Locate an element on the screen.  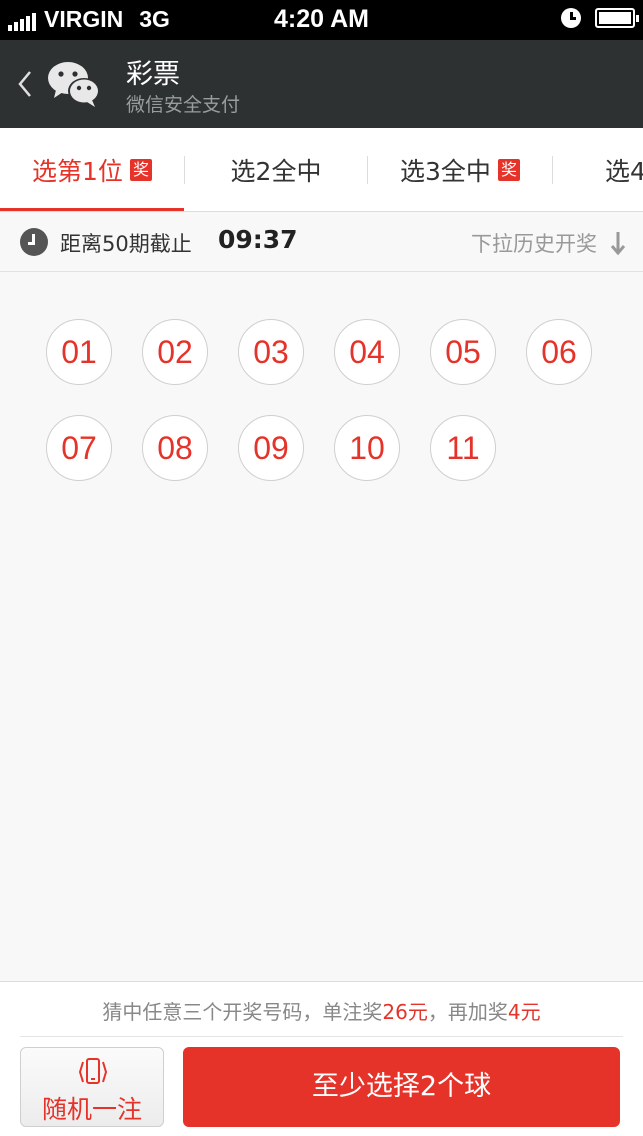
tab-bar: 选第1位 奖 选2全中 选3全中 奖 选4 is located at coordinates (321, 170).